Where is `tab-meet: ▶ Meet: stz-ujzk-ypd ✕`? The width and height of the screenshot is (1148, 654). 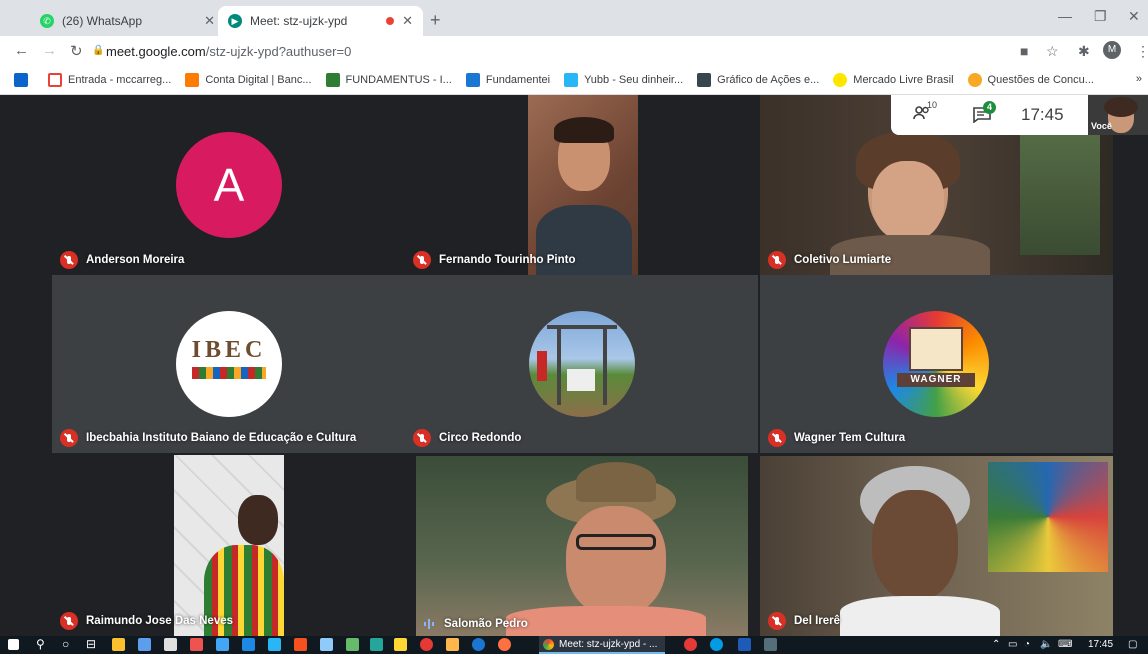 tab-meet: ▶ Meet: stz-ujzk-ypd ✕ is located at coordinates (320, 21).